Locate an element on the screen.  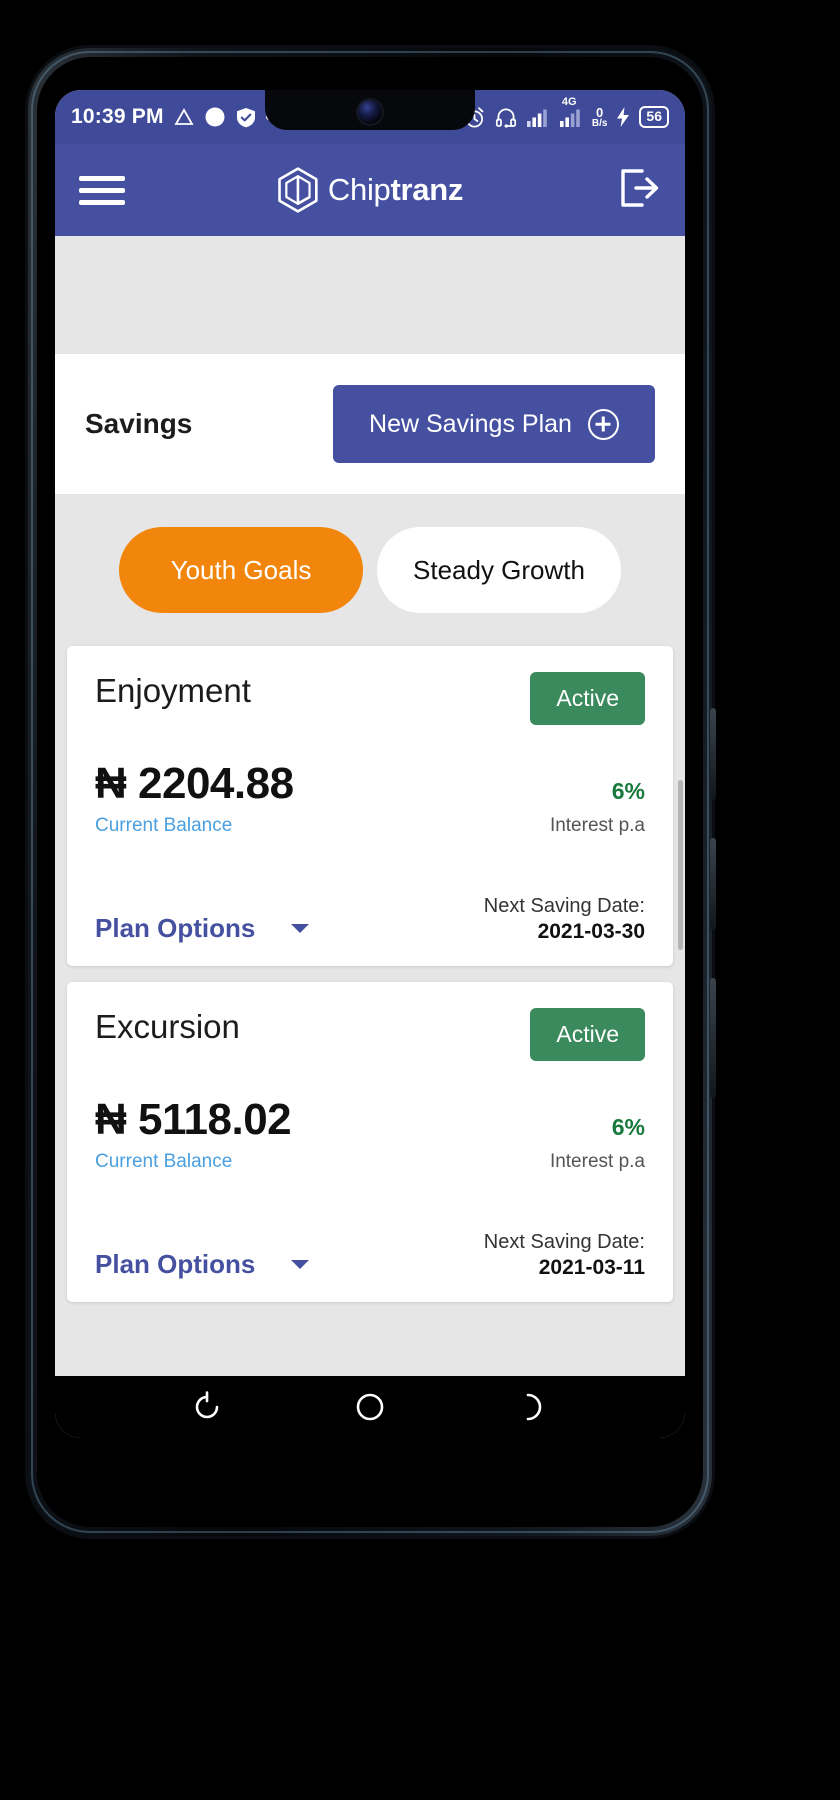
headset-icon is located at coordinates (505, 118).